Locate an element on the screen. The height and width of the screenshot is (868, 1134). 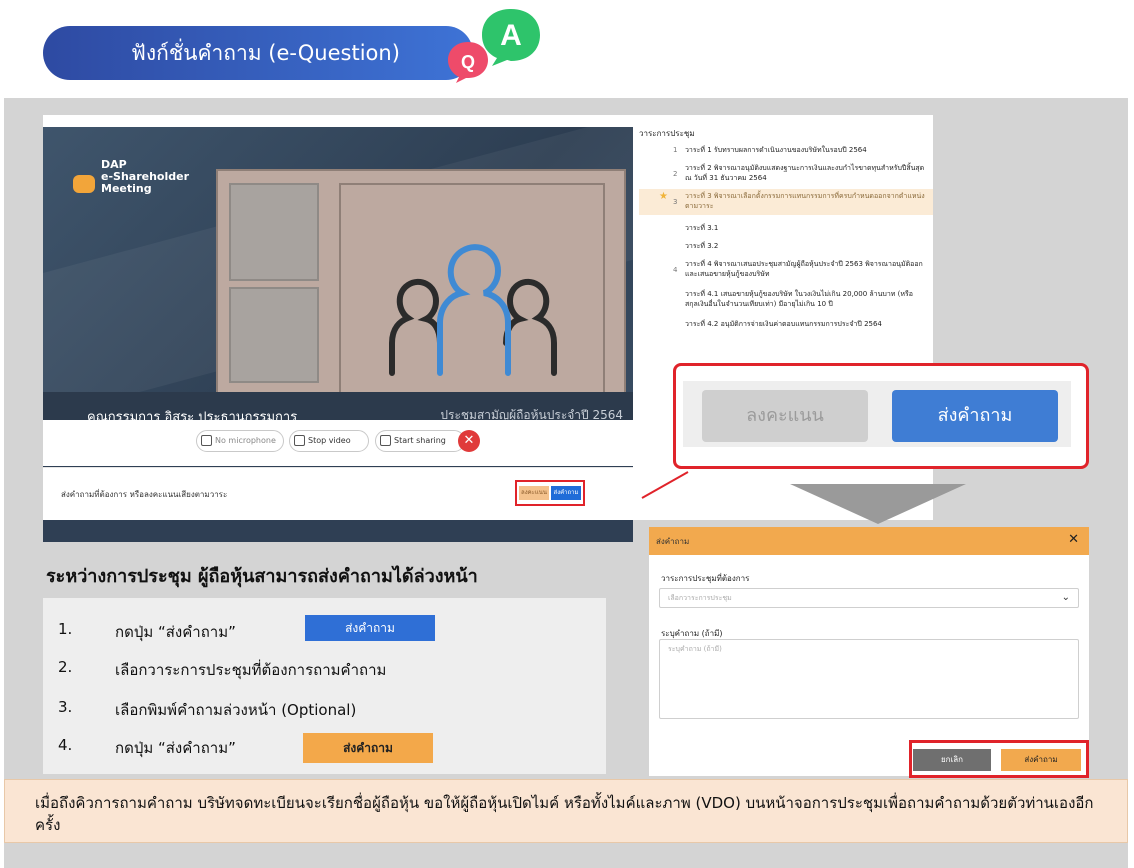
microphone-label: No microphone is located at coordinates (245, 440).